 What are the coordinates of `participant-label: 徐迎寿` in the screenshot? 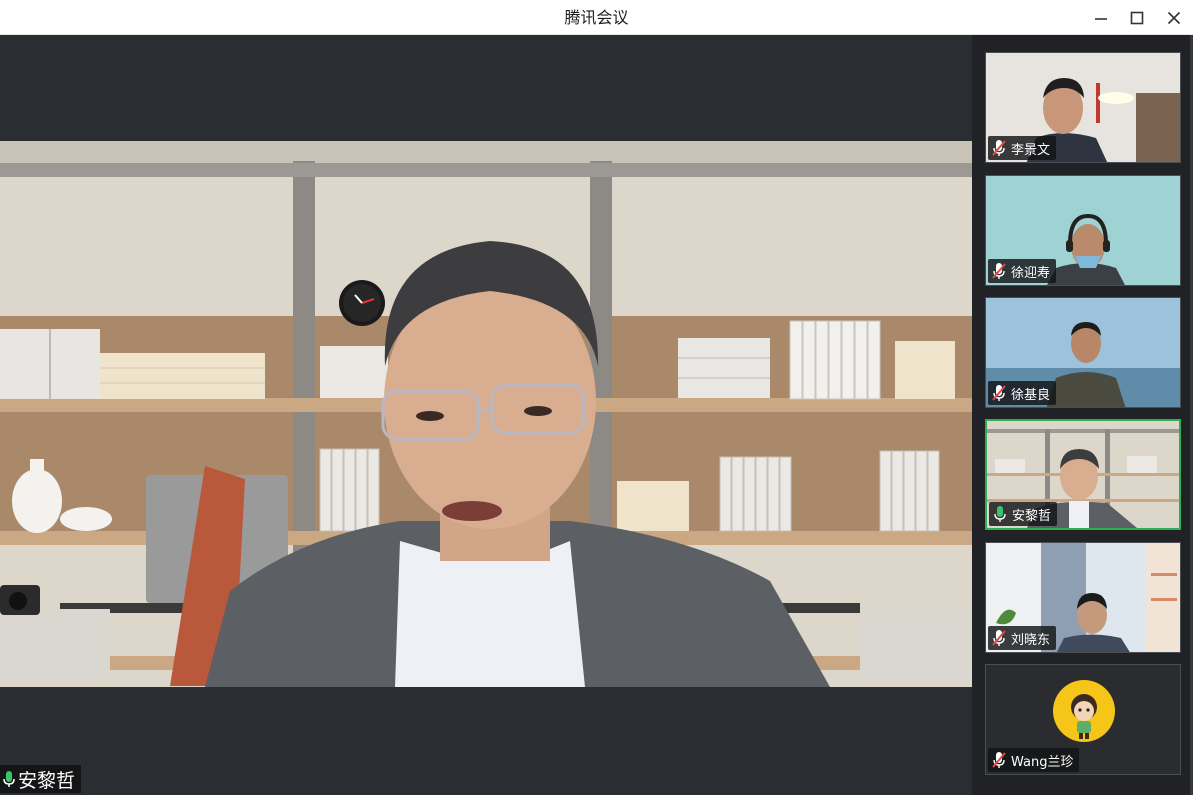 It's located at (1022, 271).